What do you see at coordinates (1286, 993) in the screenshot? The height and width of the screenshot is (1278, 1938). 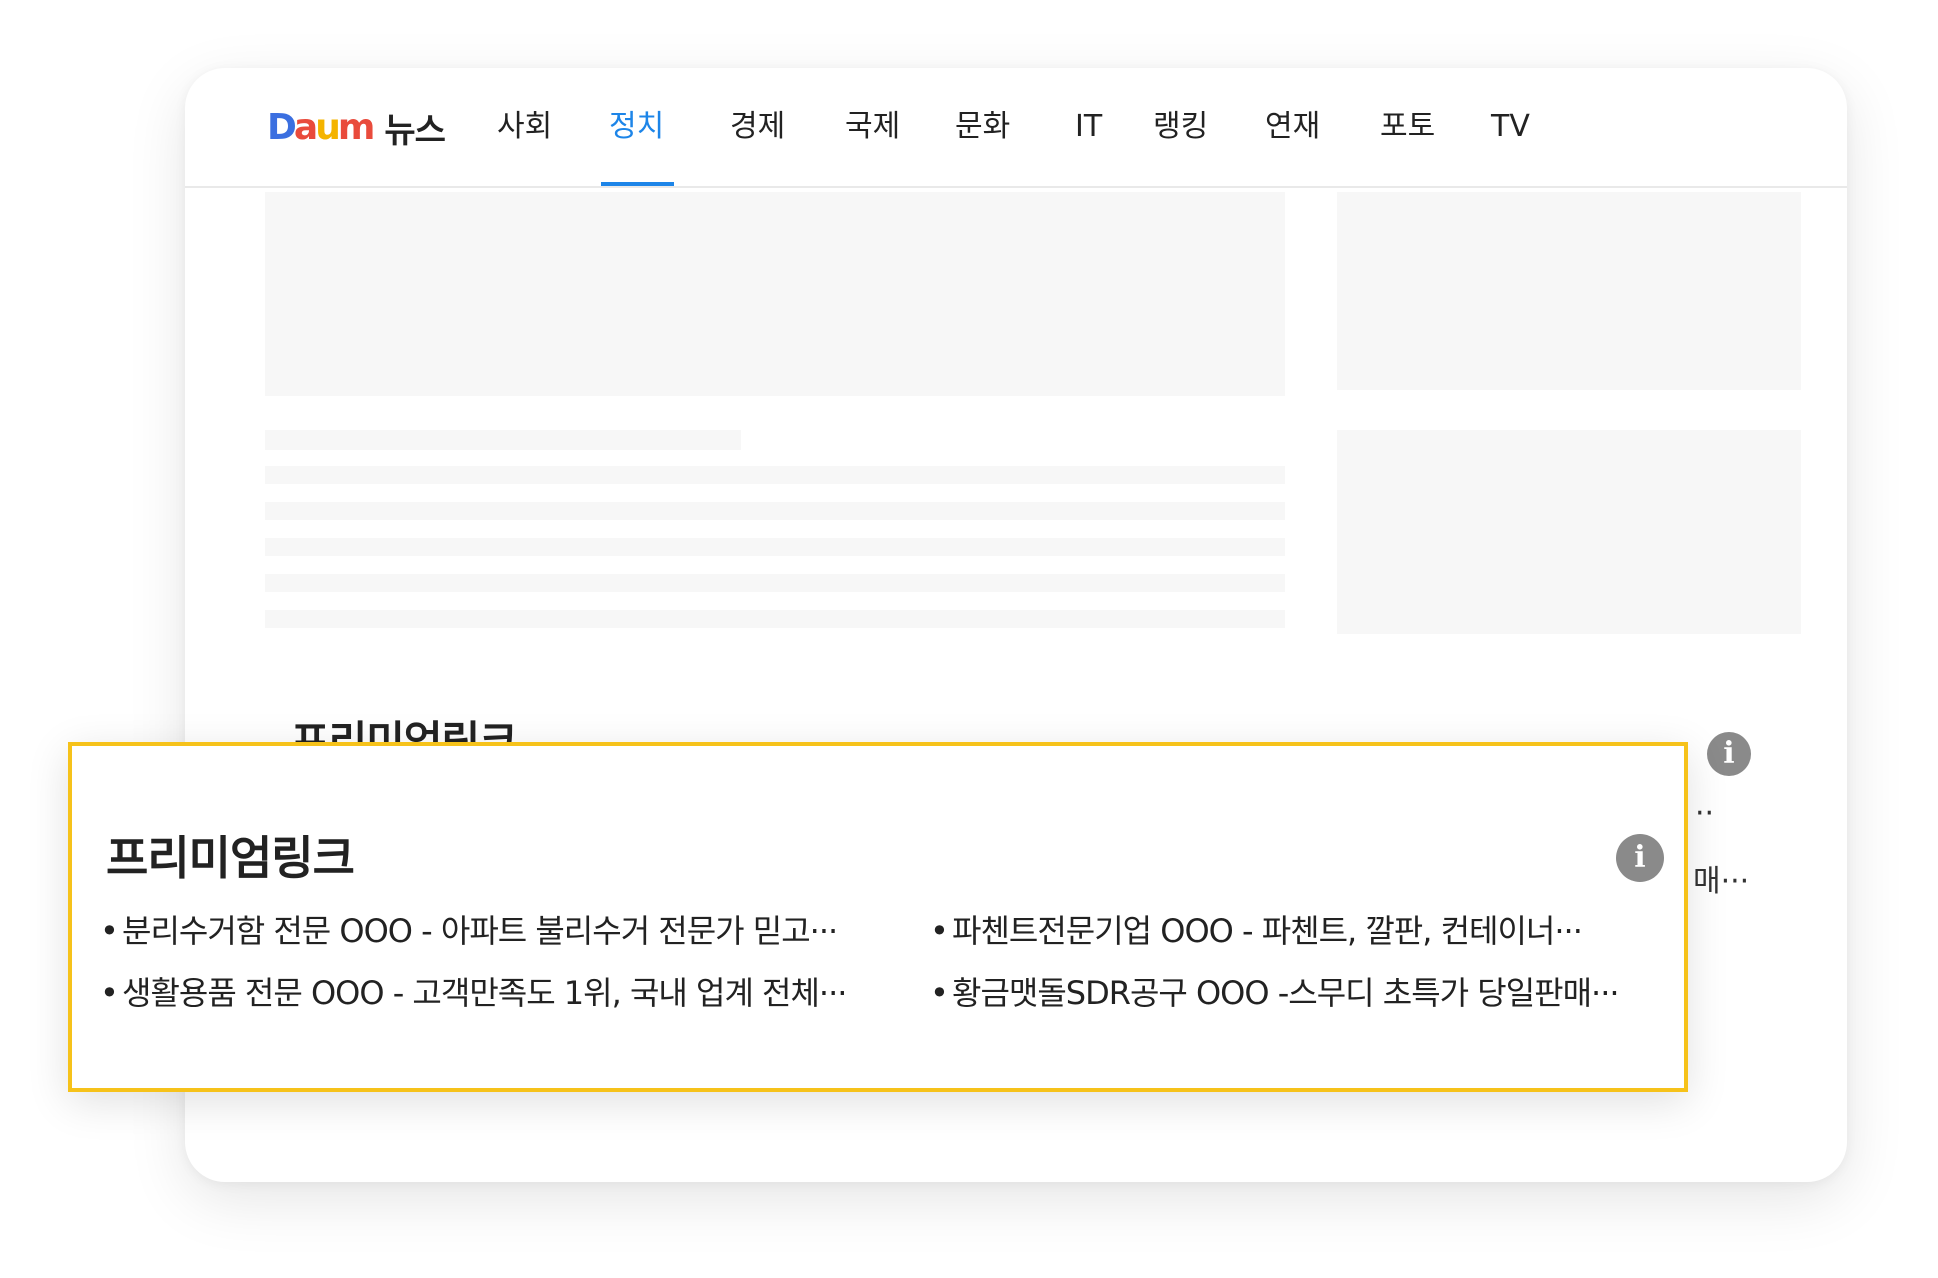 I see `premium-link-text: 황금맷돌SDR공구 OOO -스무디 초특가 당일판매···` at bounding box center [1286, 993].